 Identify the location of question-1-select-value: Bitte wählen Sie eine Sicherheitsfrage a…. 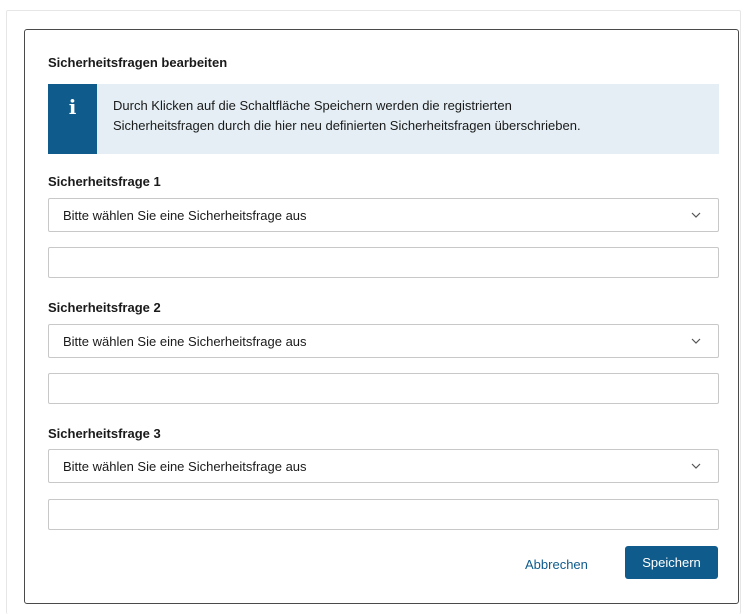
(185, 215).